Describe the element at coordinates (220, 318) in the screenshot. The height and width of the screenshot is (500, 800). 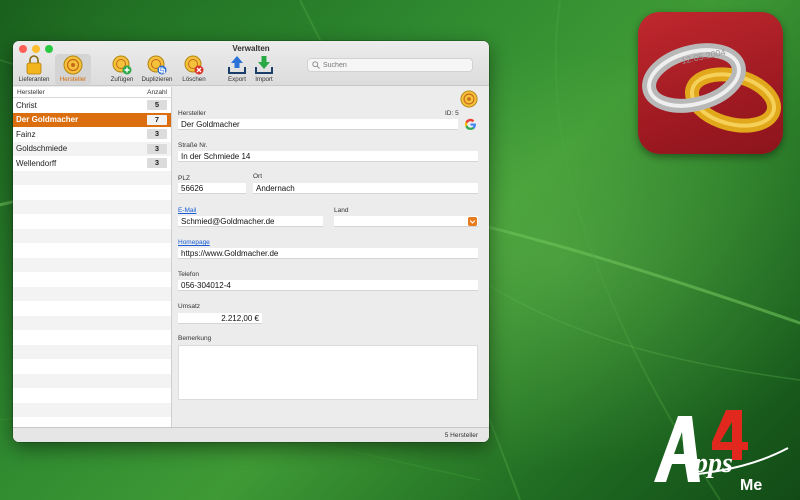
I see `umsatz-field: 2.212,00 €` at that location.